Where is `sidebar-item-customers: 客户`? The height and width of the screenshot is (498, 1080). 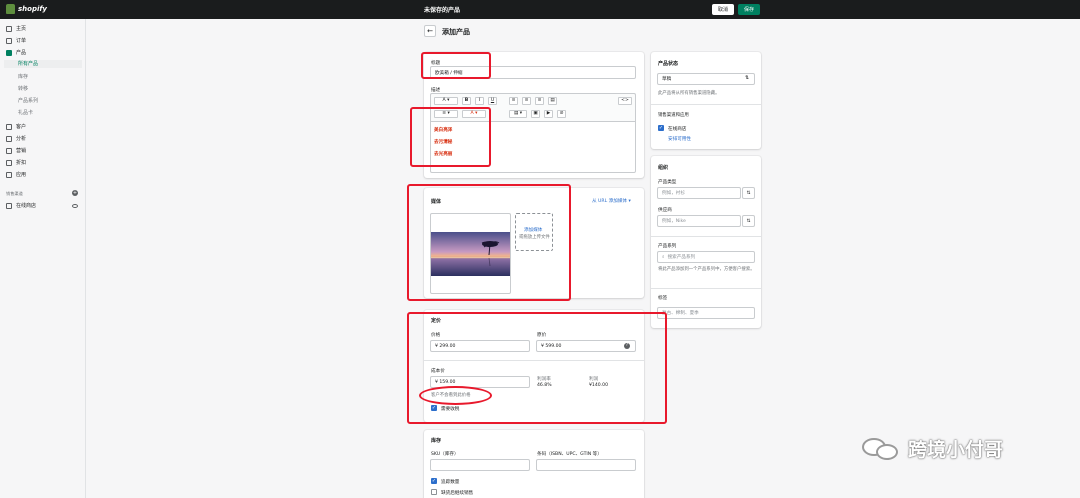
sidebar-item-customers: 客户 is located at coordinates (16, 126).